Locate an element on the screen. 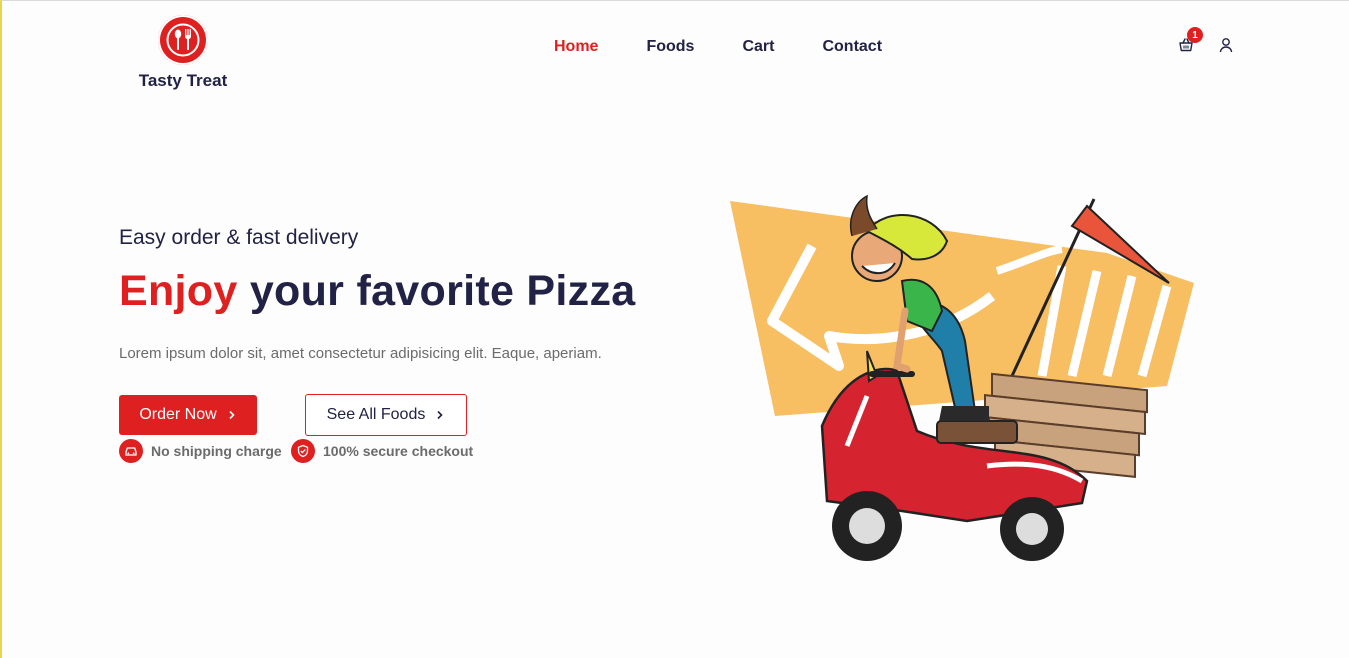 This screenshot has height=658, width=1349. brand-logo: Tasty Treat is located at coordinates (183, 53).